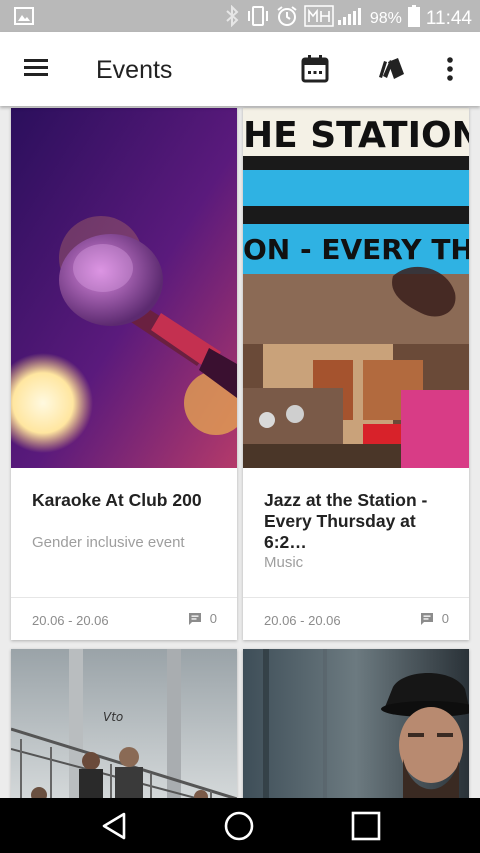  I want to click on event-card, so click(356, 723).